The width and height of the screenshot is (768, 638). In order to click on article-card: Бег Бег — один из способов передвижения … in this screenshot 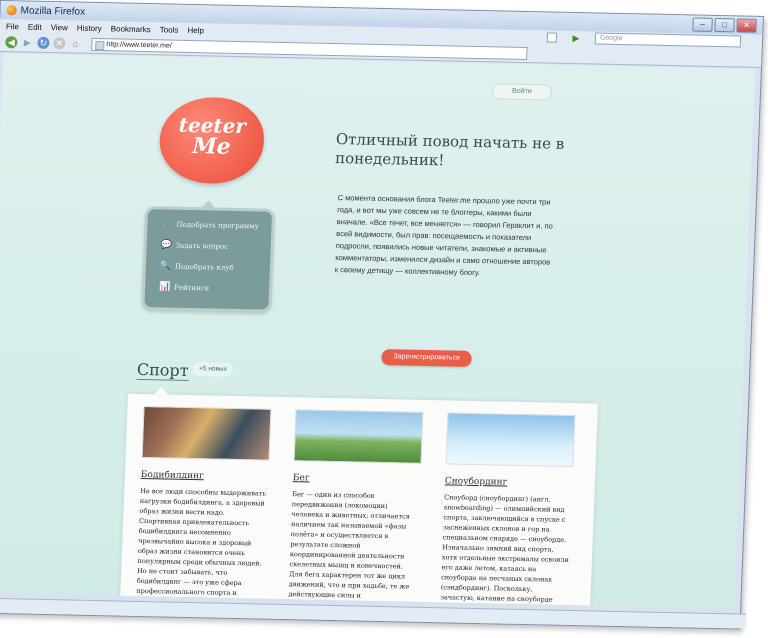, I will do `click(355, 508)`.